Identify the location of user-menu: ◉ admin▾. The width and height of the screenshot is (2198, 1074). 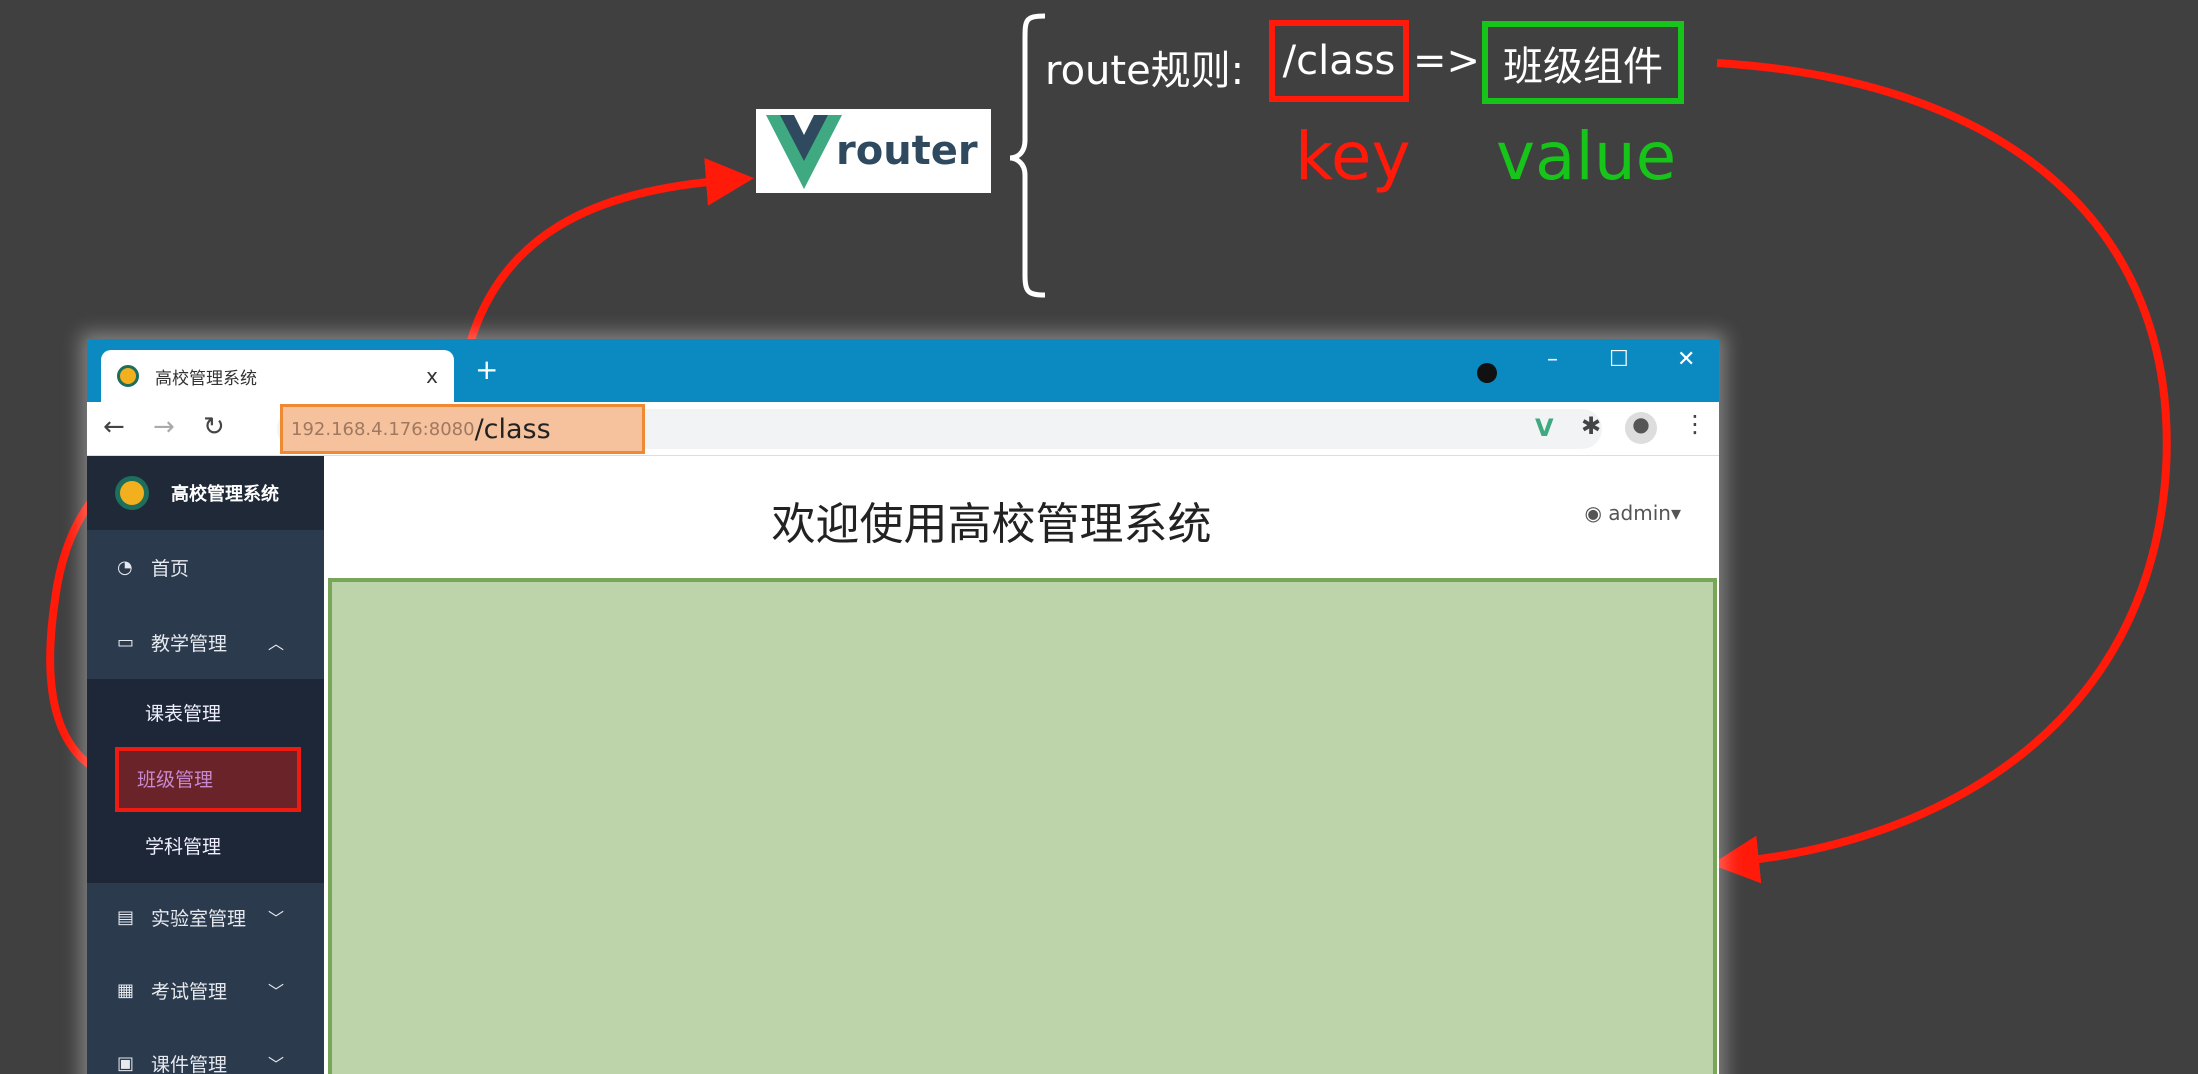
(1632, 513).